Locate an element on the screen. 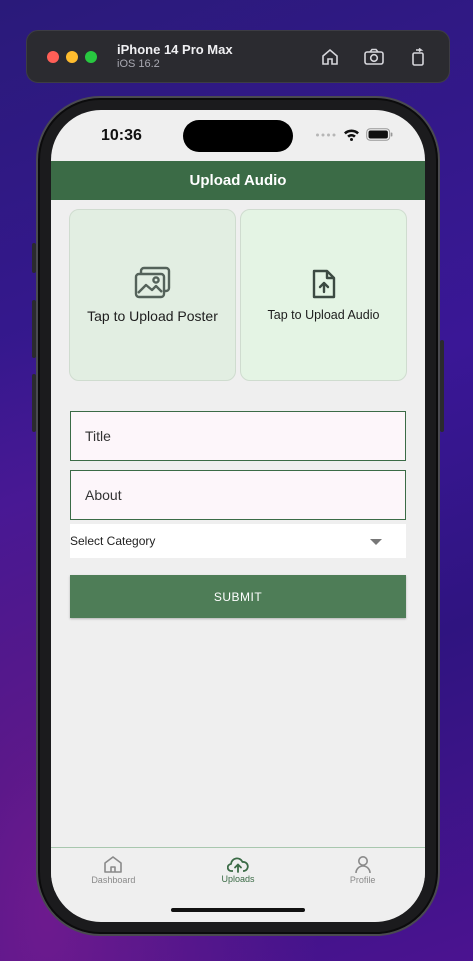 This screenshot has width=473, height=961. battery-icon is located at coordinates (379, 134).